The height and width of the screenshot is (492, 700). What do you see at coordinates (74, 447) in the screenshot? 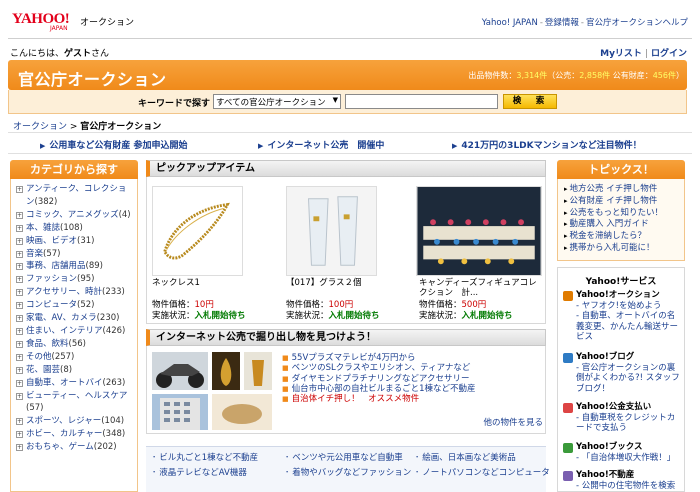
I see `category-item: + おもちゃ、ゲーム(202)` at bounding box center [74, 447].